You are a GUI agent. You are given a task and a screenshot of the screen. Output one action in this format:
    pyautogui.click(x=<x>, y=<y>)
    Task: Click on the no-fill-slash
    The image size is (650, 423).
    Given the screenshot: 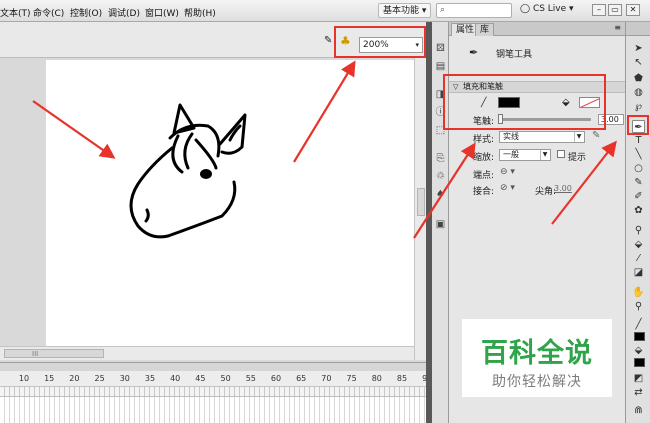 What is the action you would take?
    pyautogui.click(x=589, y=102)
    